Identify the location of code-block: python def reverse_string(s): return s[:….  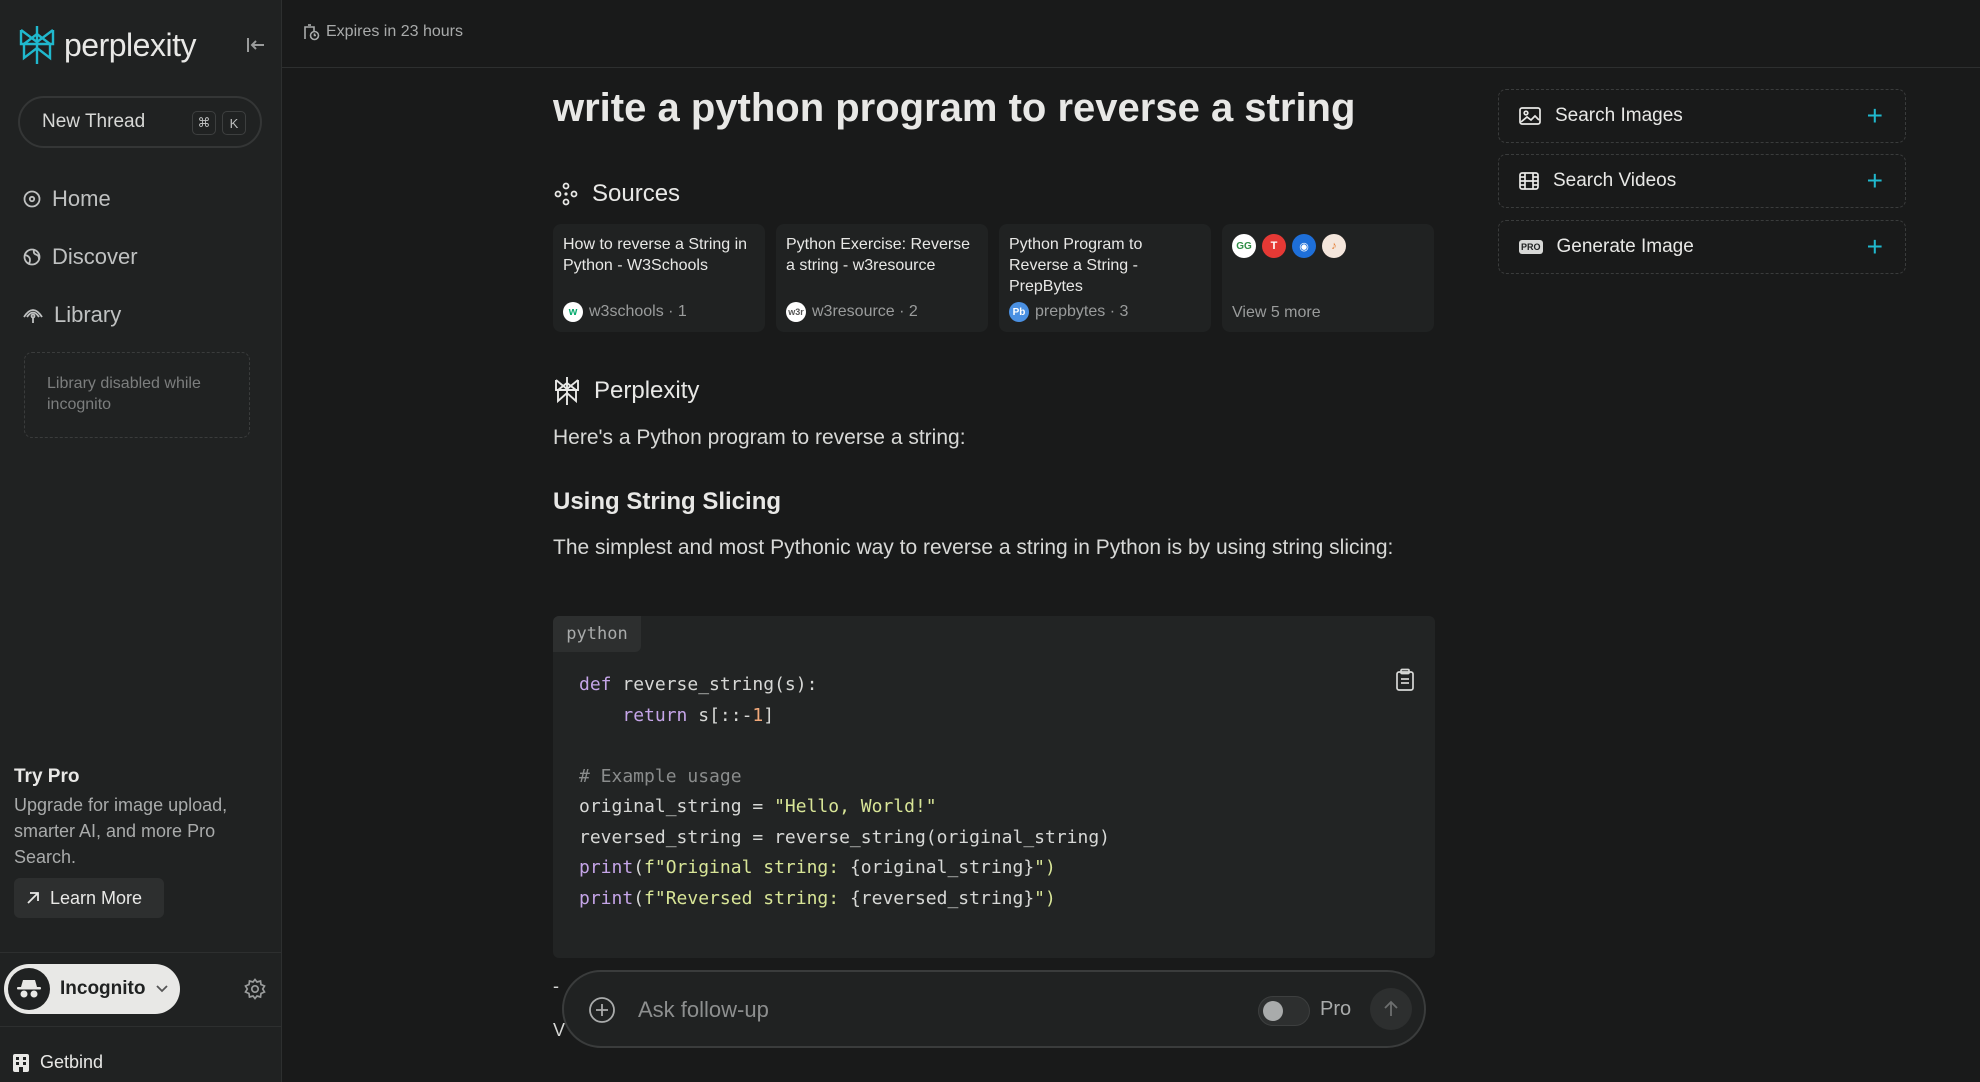
(994, 787).